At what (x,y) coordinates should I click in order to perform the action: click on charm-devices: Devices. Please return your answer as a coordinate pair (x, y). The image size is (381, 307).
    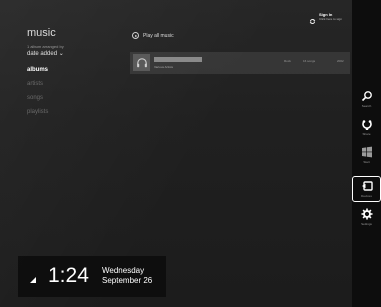
    Looking at the image, I should click on (366, 189).